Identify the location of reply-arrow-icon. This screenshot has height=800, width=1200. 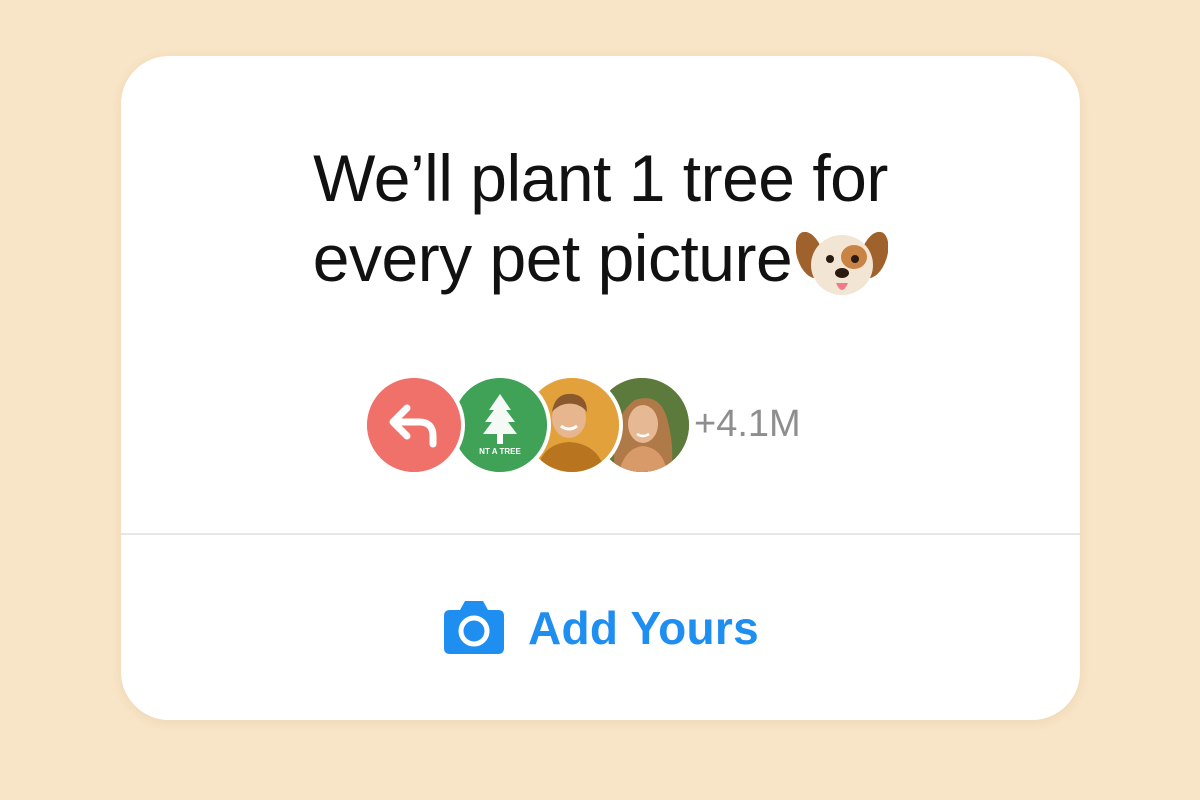
(414, 425).